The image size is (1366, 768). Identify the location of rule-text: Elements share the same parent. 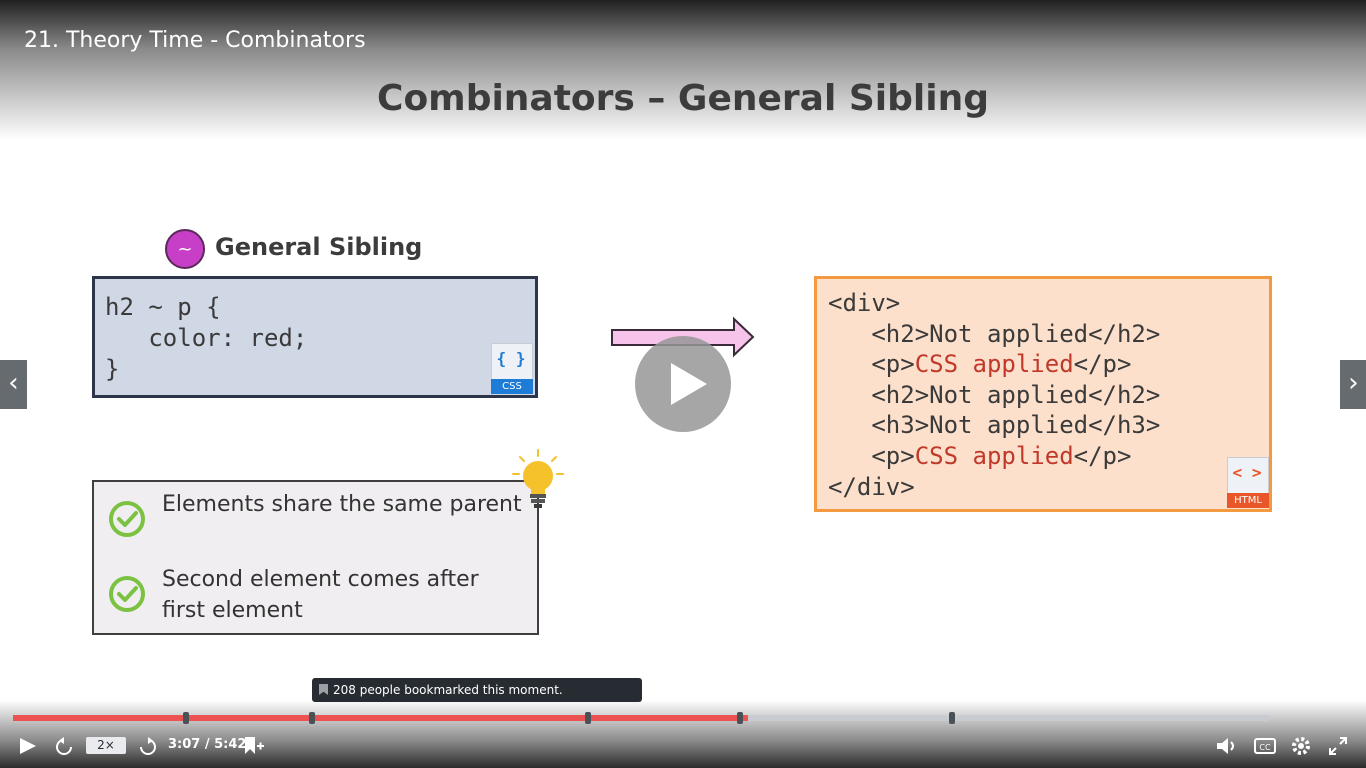
(342, 504).